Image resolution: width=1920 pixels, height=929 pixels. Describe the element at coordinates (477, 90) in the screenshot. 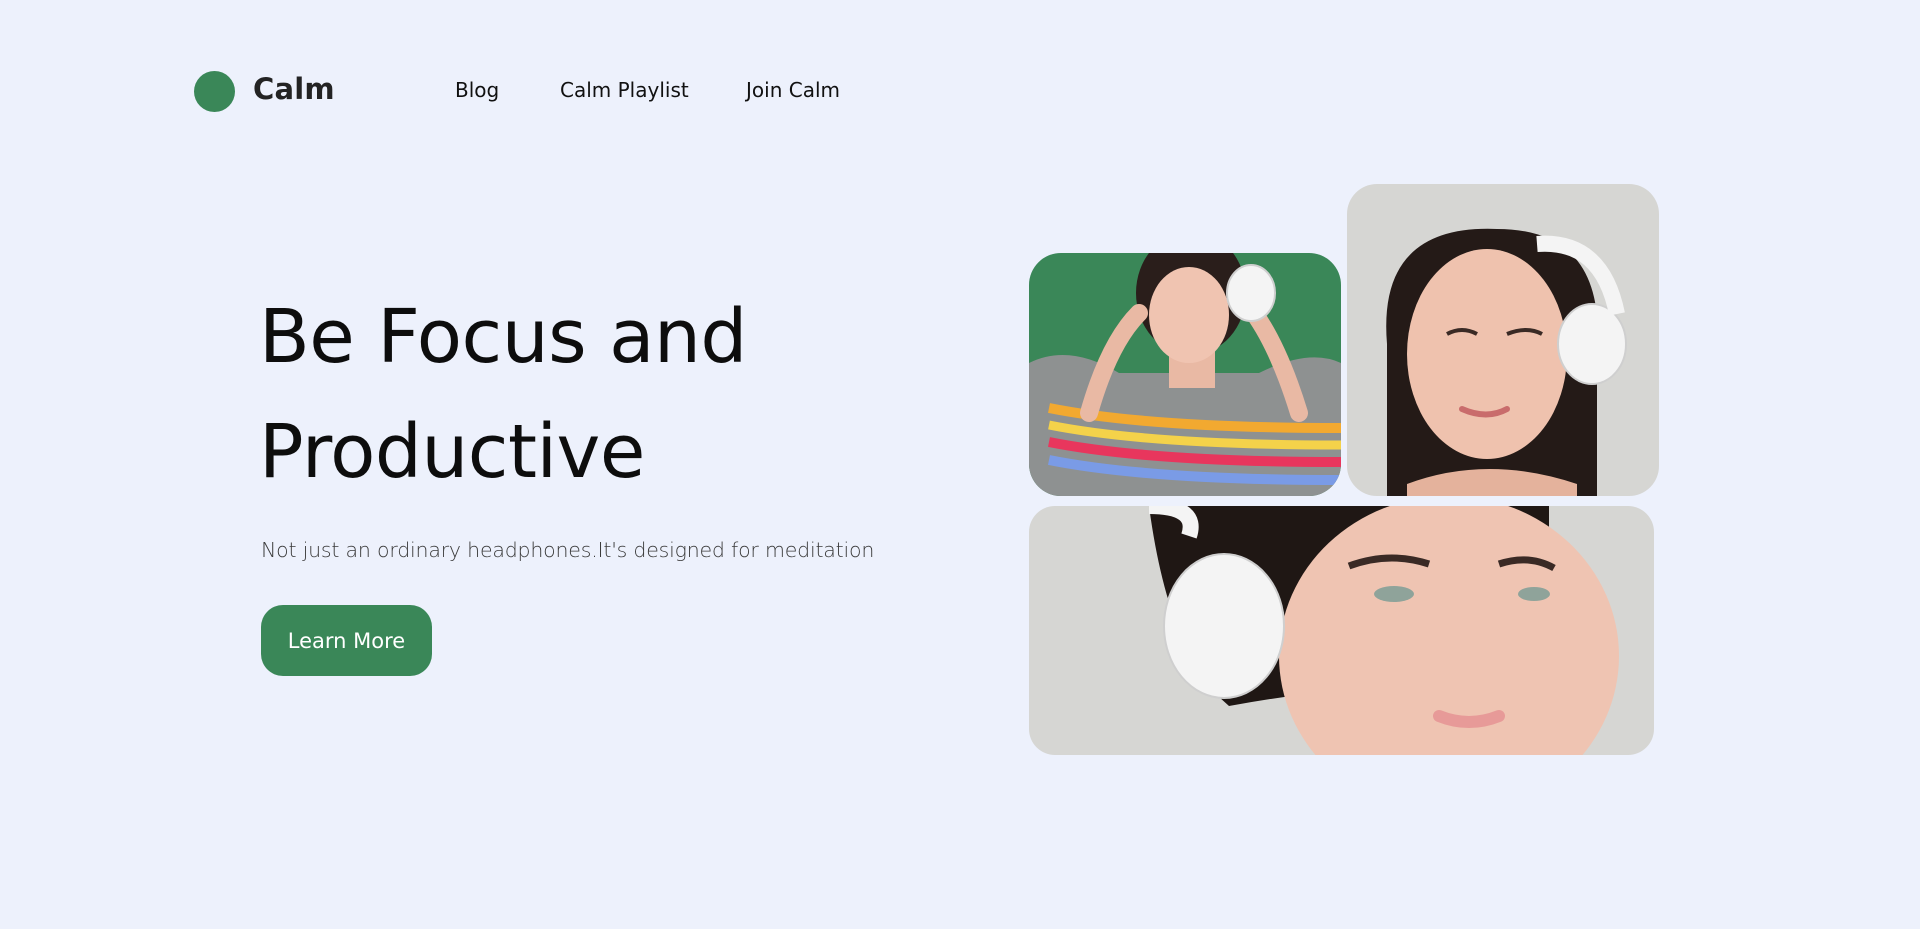

I see `nav-link-blog: Blog` at that location.